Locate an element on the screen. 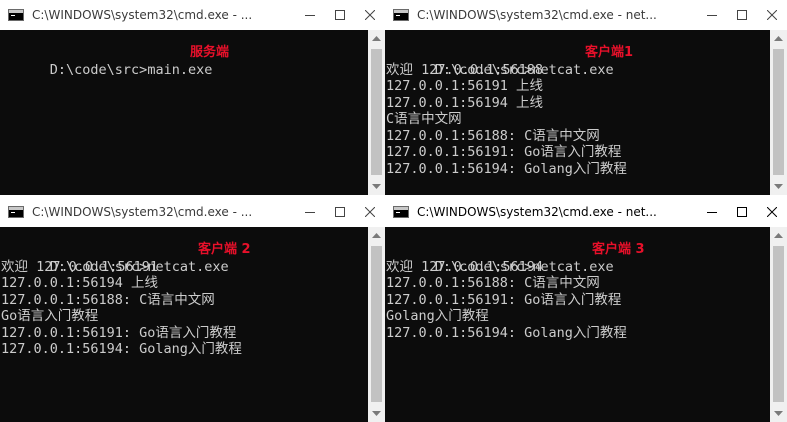  annotation-label: 服务端 is located at coordinates (210, 52).